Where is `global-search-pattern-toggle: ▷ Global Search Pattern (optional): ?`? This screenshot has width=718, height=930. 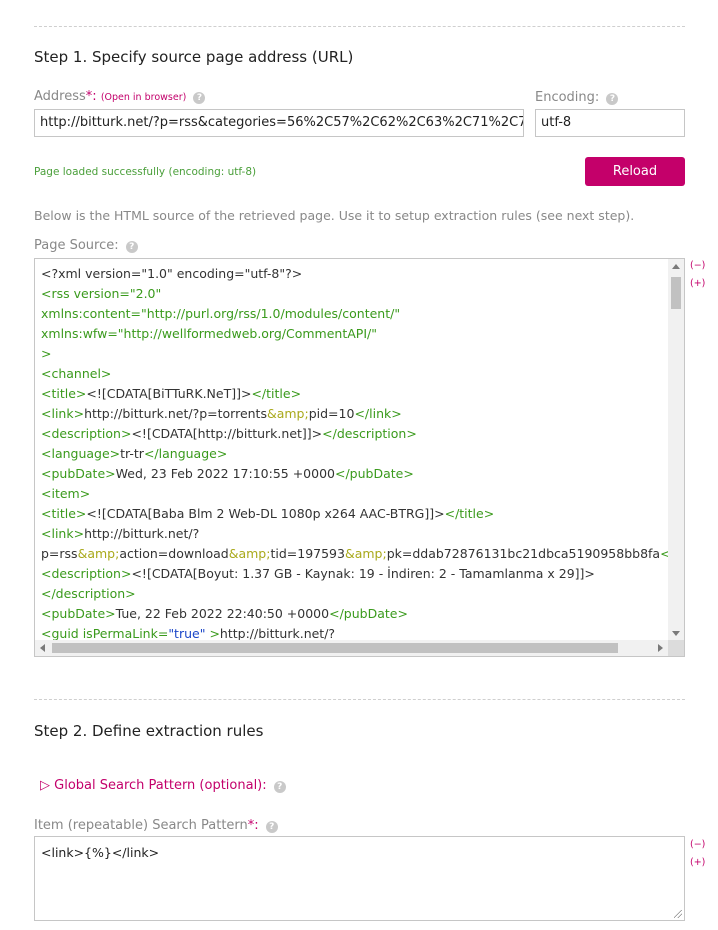
global-search-pattern-toggle: ▷ Global Search Pattern (optional): ? is located at coordinates (163, 785).